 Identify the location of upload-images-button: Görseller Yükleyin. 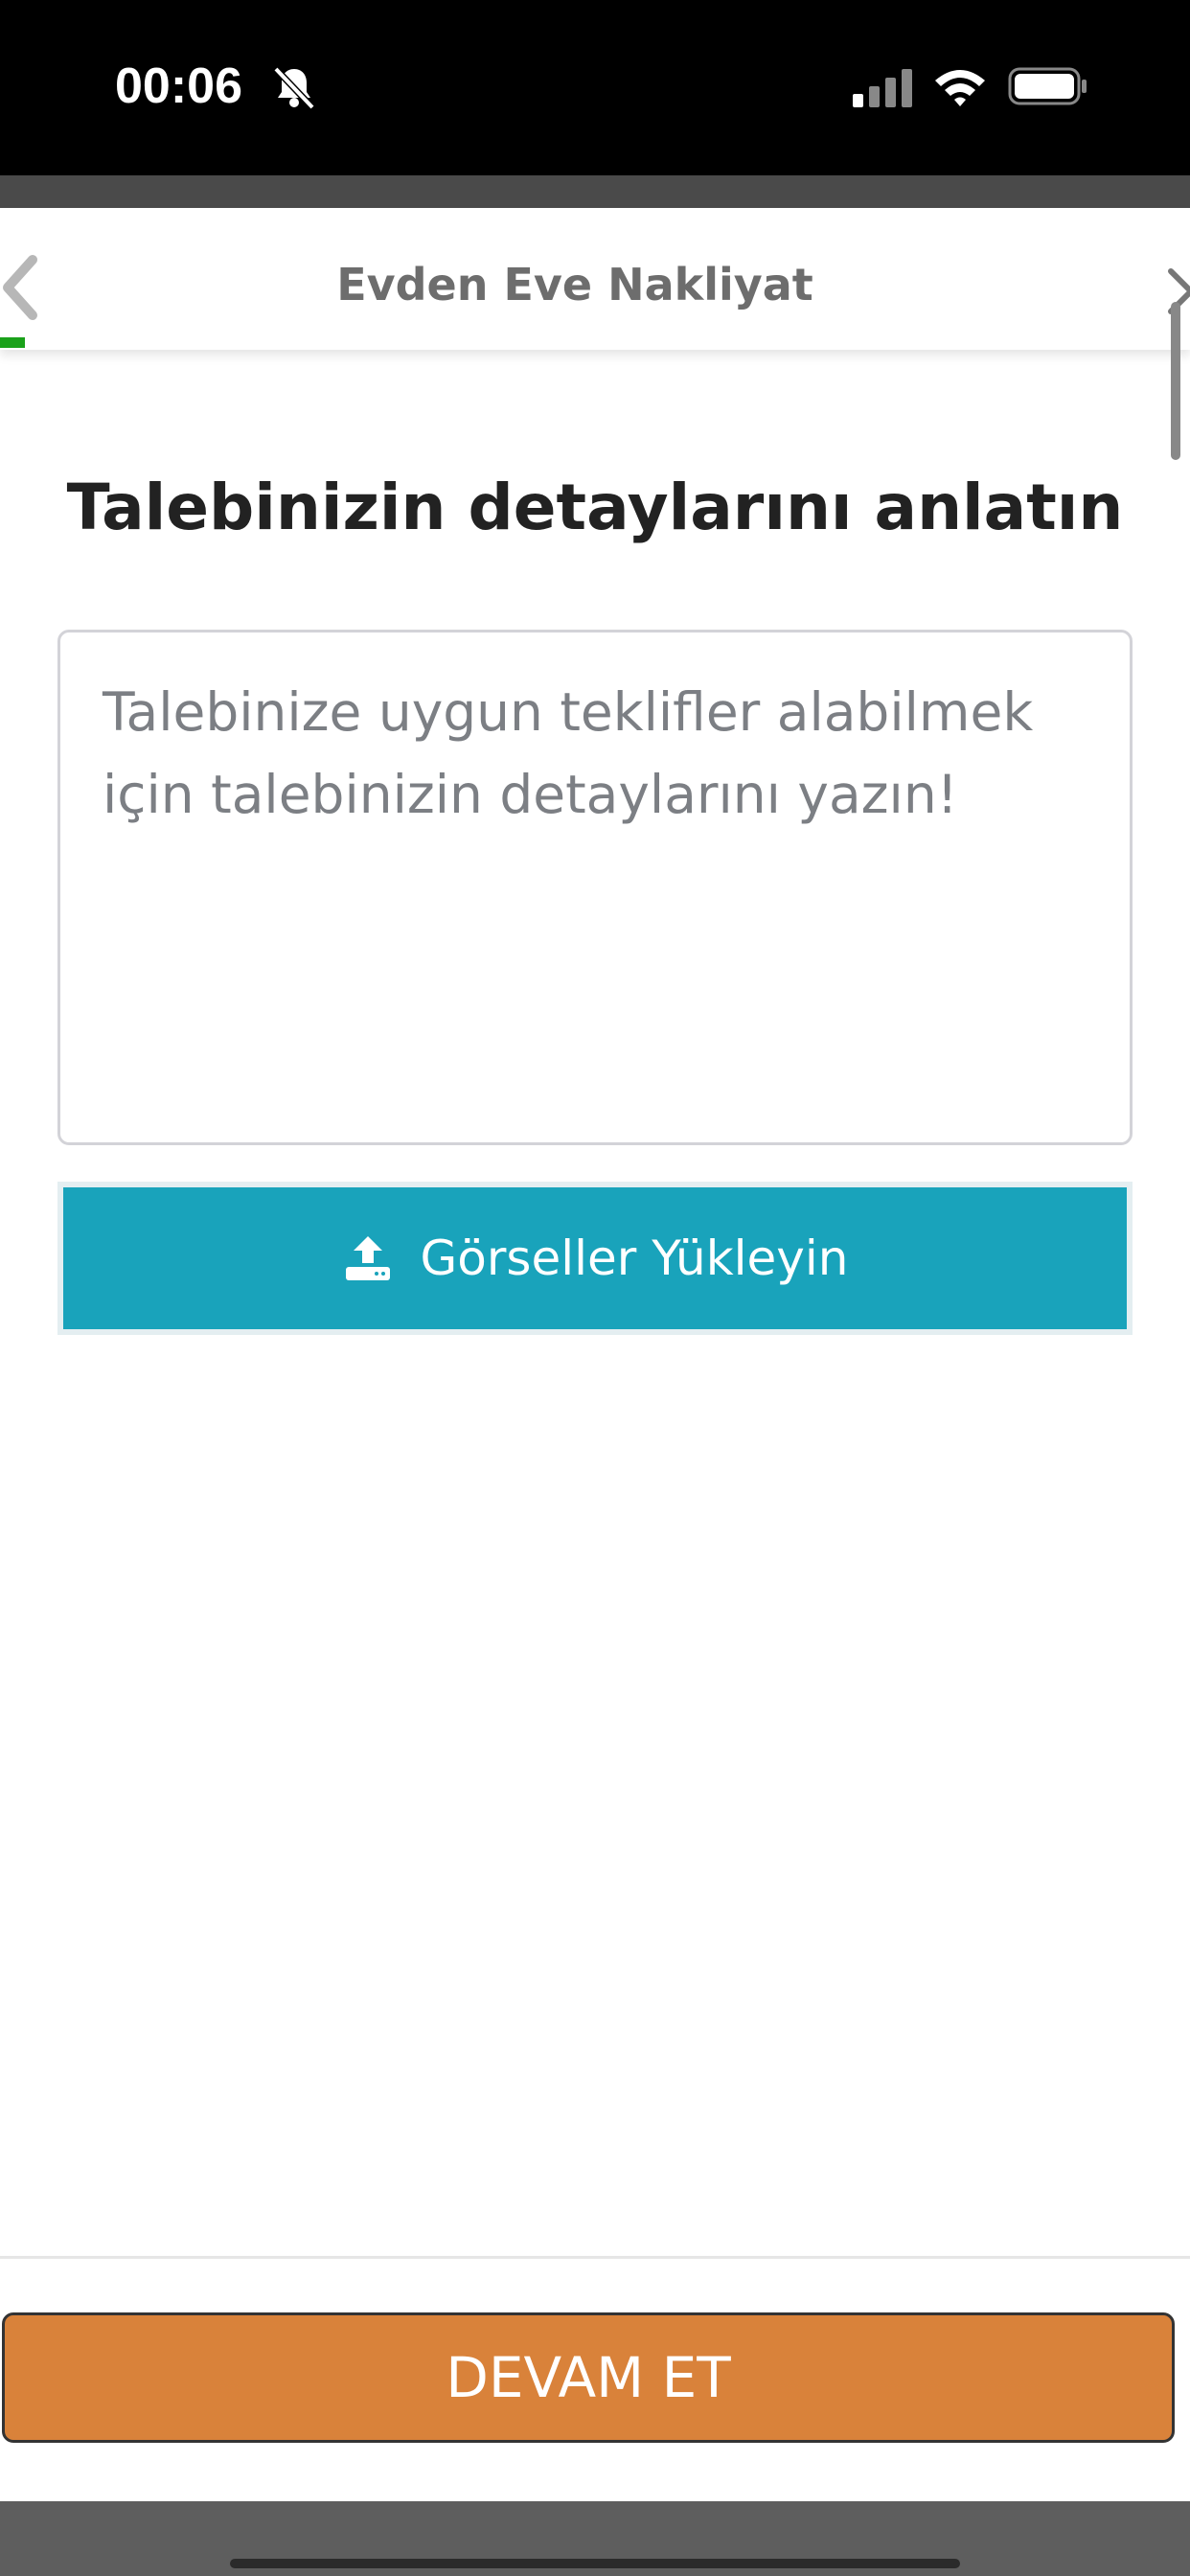
(595, 1258).